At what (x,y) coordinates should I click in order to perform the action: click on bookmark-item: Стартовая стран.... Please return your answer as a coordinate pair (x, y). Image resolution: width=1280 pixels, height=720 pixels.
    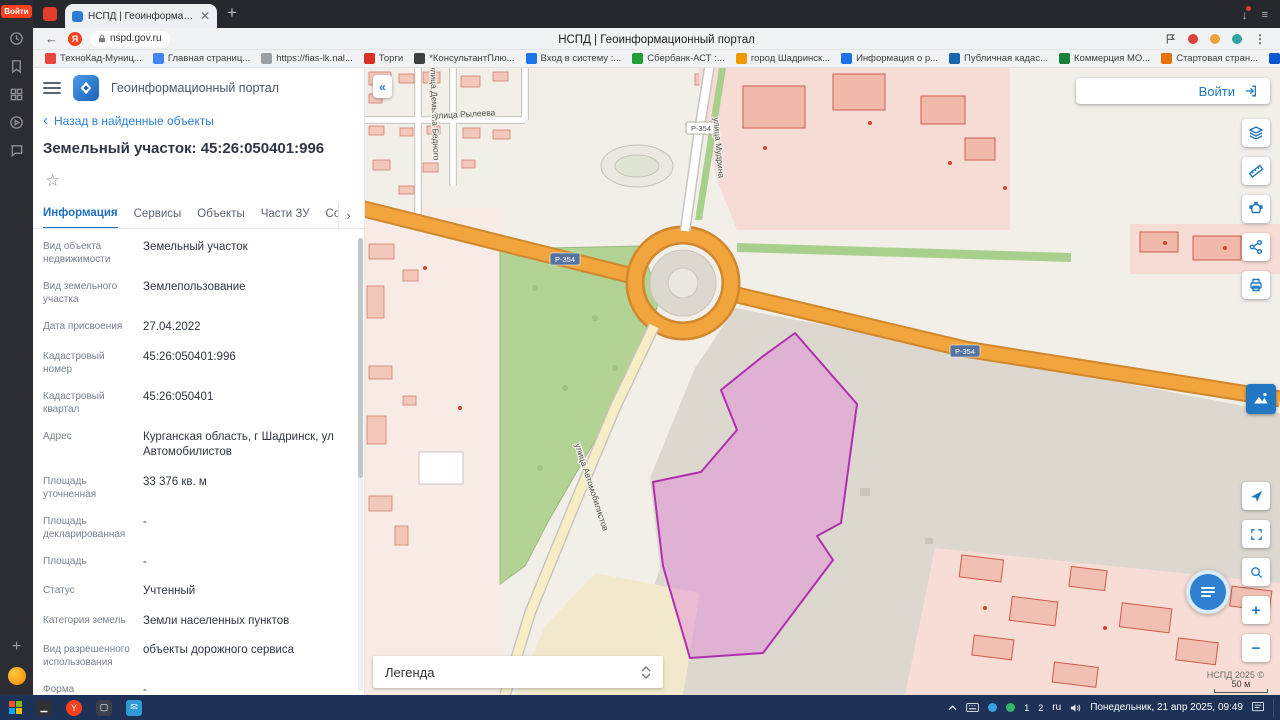
    Looking at the image, I should click on (1209, 58).